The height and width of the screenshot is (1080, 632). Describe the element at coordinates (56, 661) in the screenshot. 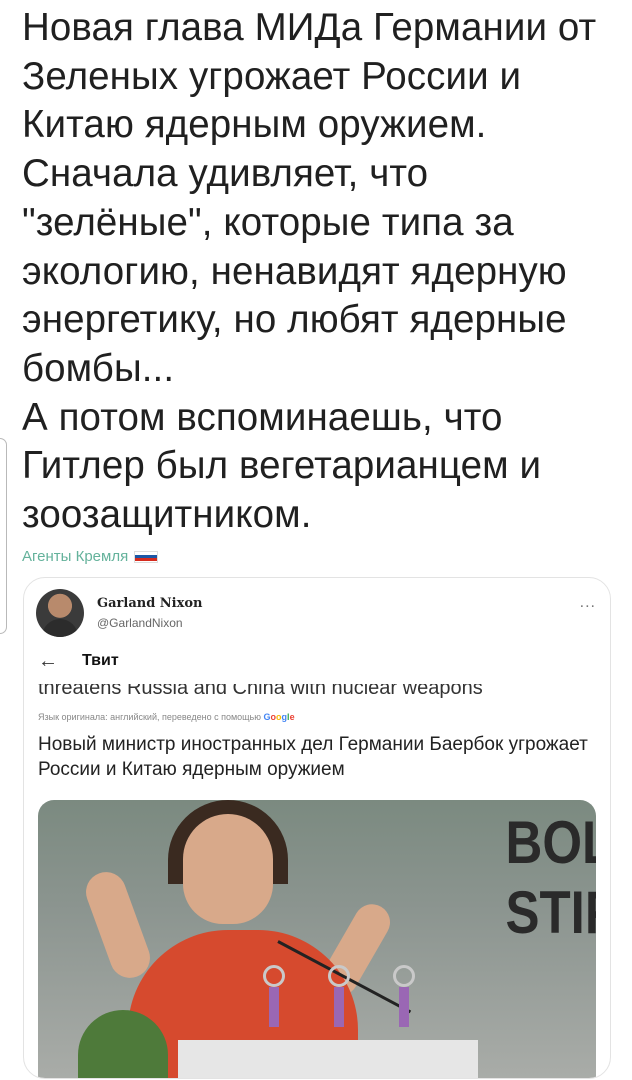

I see `back-arrow-icon: ←` at that location.